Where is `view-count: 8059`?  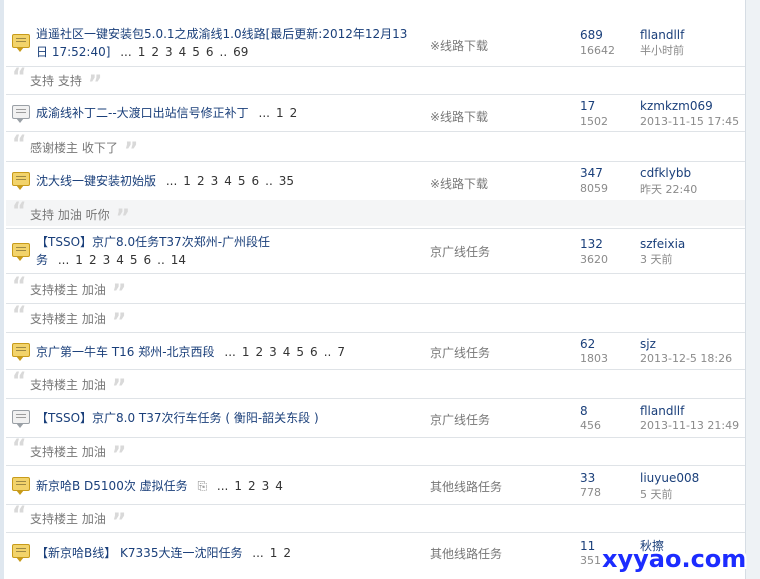
view-count: 8059 is located at coordinates (594, 188).